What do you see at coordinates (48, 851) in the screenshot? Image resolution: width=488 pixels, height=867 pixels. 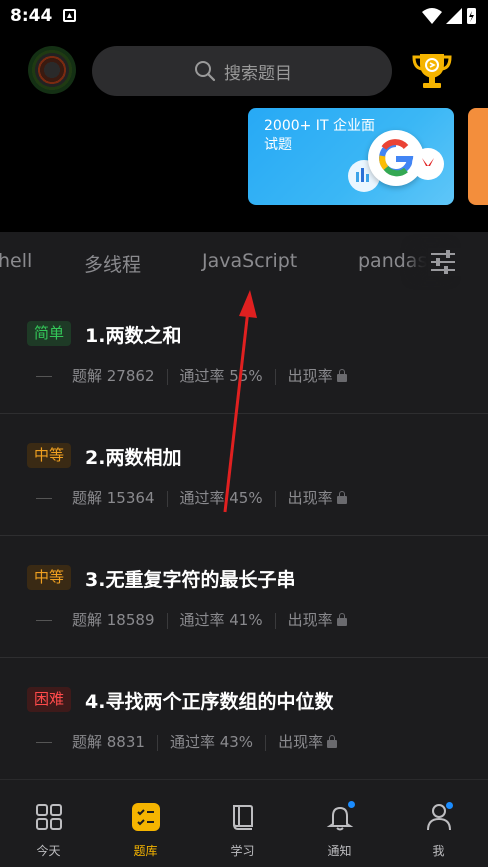 I see `nav-label: 今天` at bounding box center [48, 851].